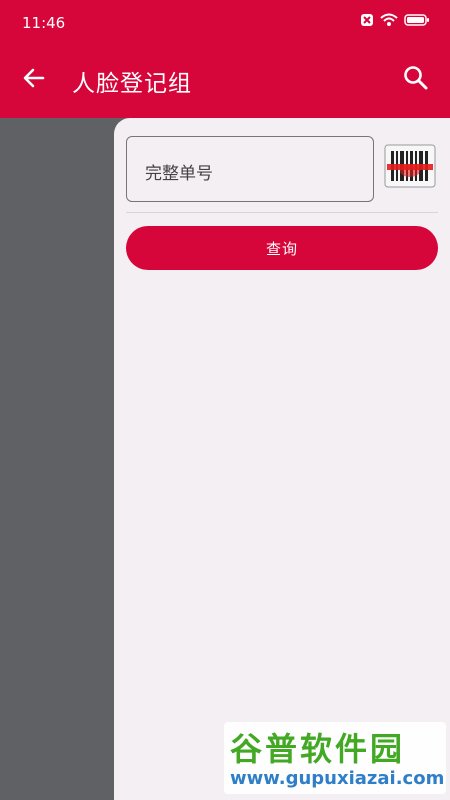 This screenshot has height=800, width=450. I want to click on watermark-url: www.gupuxiazai.com, so click(337, 778).